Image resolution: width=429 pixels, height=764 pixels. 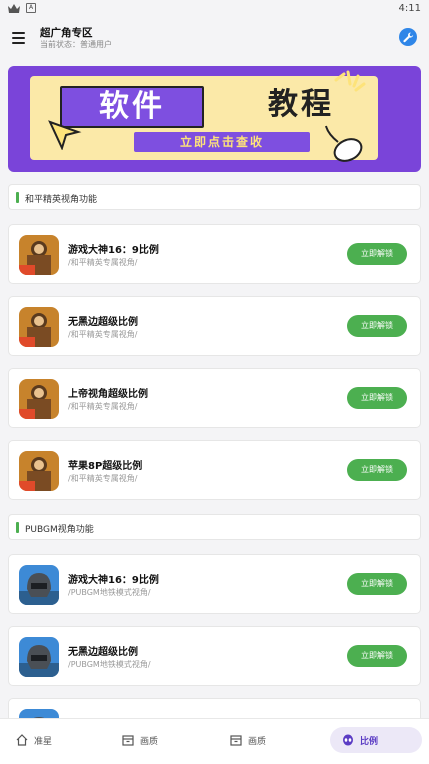 I want to click on nav-quality-1: 画质, so click(x=140, y=740).